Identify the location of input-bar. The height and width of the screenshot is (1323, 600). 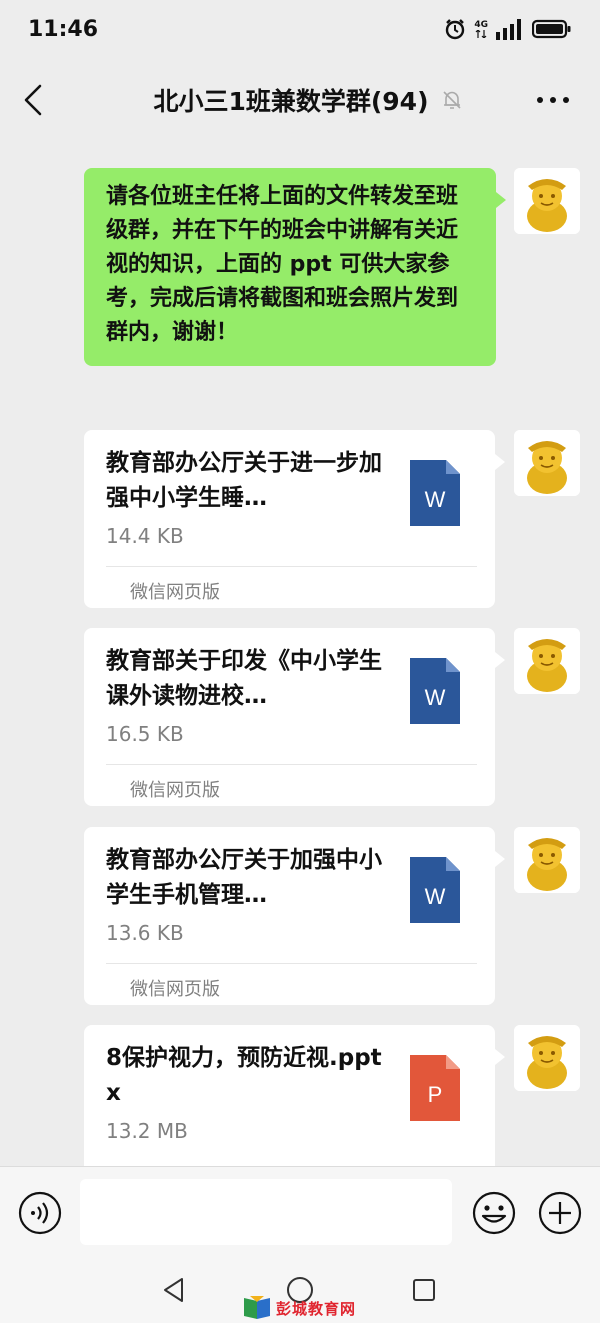
(300, 1211).